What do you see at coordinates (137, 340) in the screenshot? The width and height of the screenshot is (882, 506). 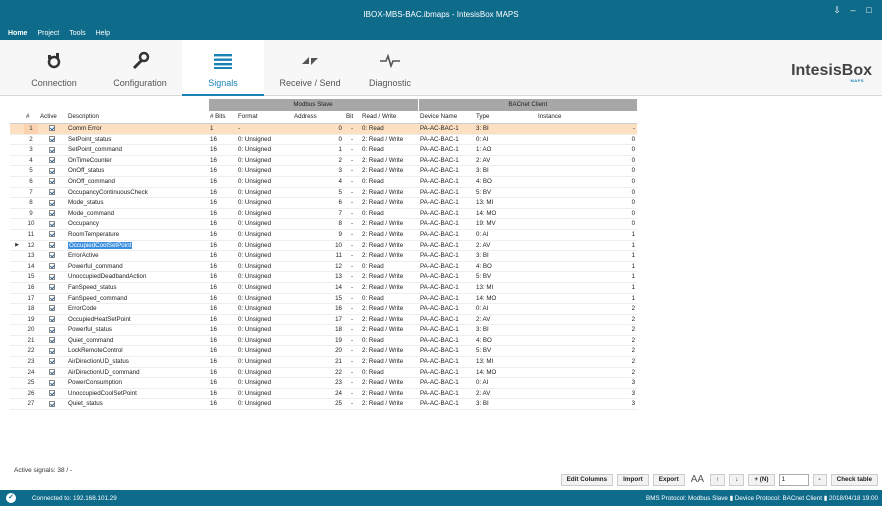 I see `cell-description: Quiet_command` at bounding box center [137, 340].